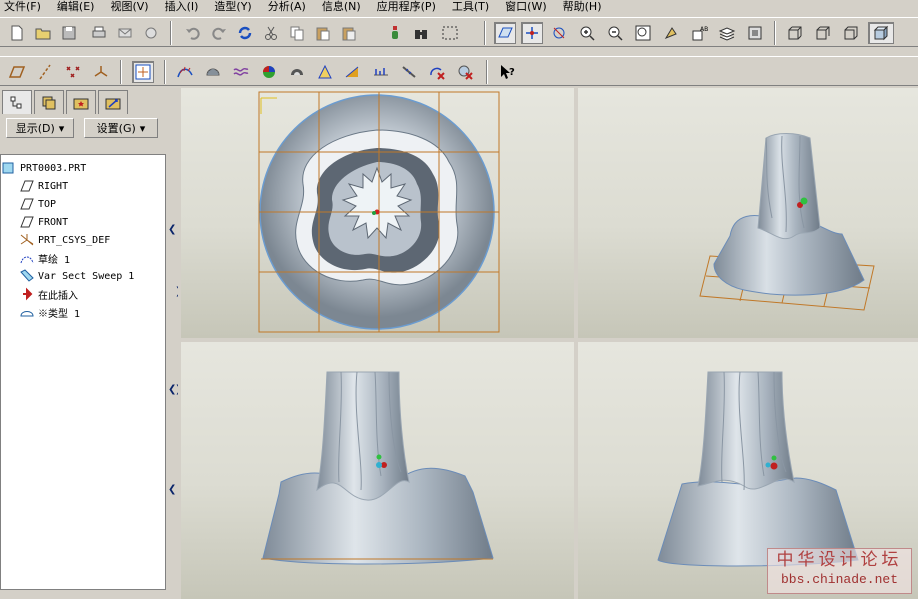 Image resolution: width=918 pixels, height=599 pixels. I want to click on layers-icon, so click(727, 33).